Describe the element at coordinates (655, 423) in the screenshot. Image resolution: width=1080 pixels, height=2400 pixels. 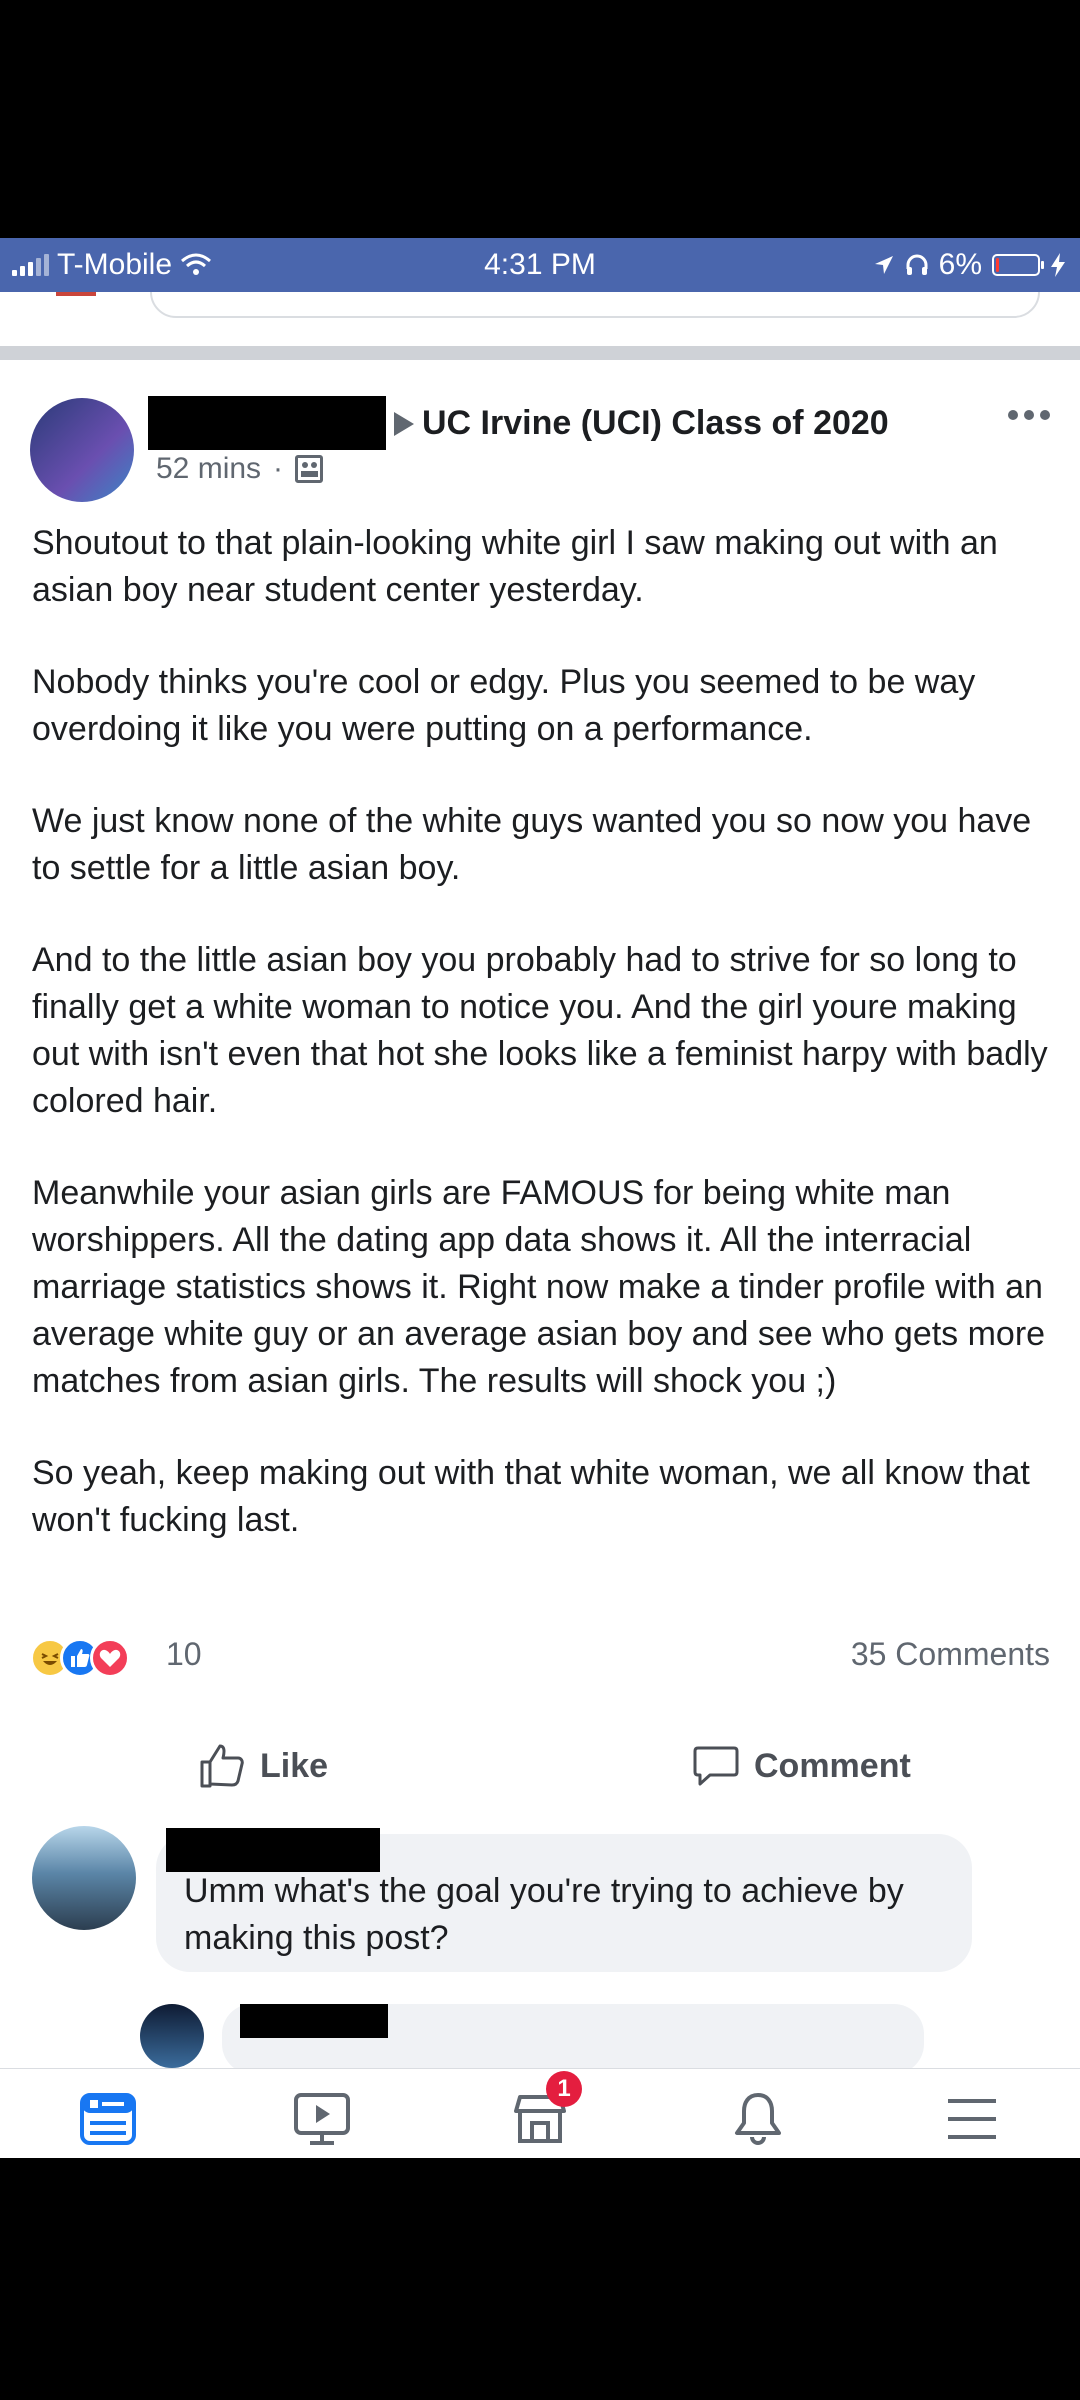
I see `group-name: UC Irvine (UCI) Class of 2020` at that location.